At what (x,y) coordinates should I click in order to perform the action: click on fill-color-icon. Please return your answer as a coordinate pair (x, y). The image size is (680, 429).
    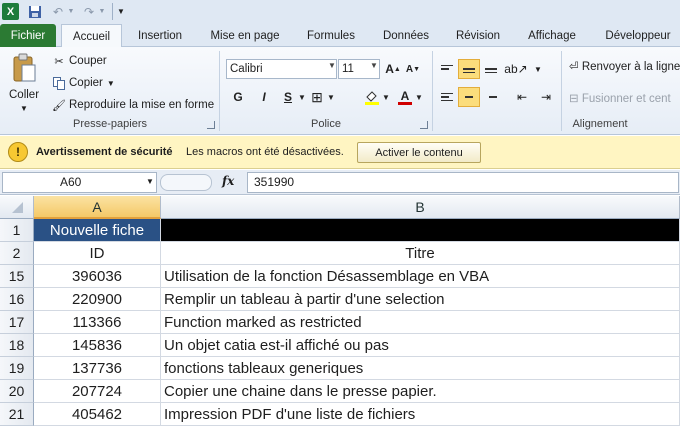
    Looking at the image, I should click on (372, 97).